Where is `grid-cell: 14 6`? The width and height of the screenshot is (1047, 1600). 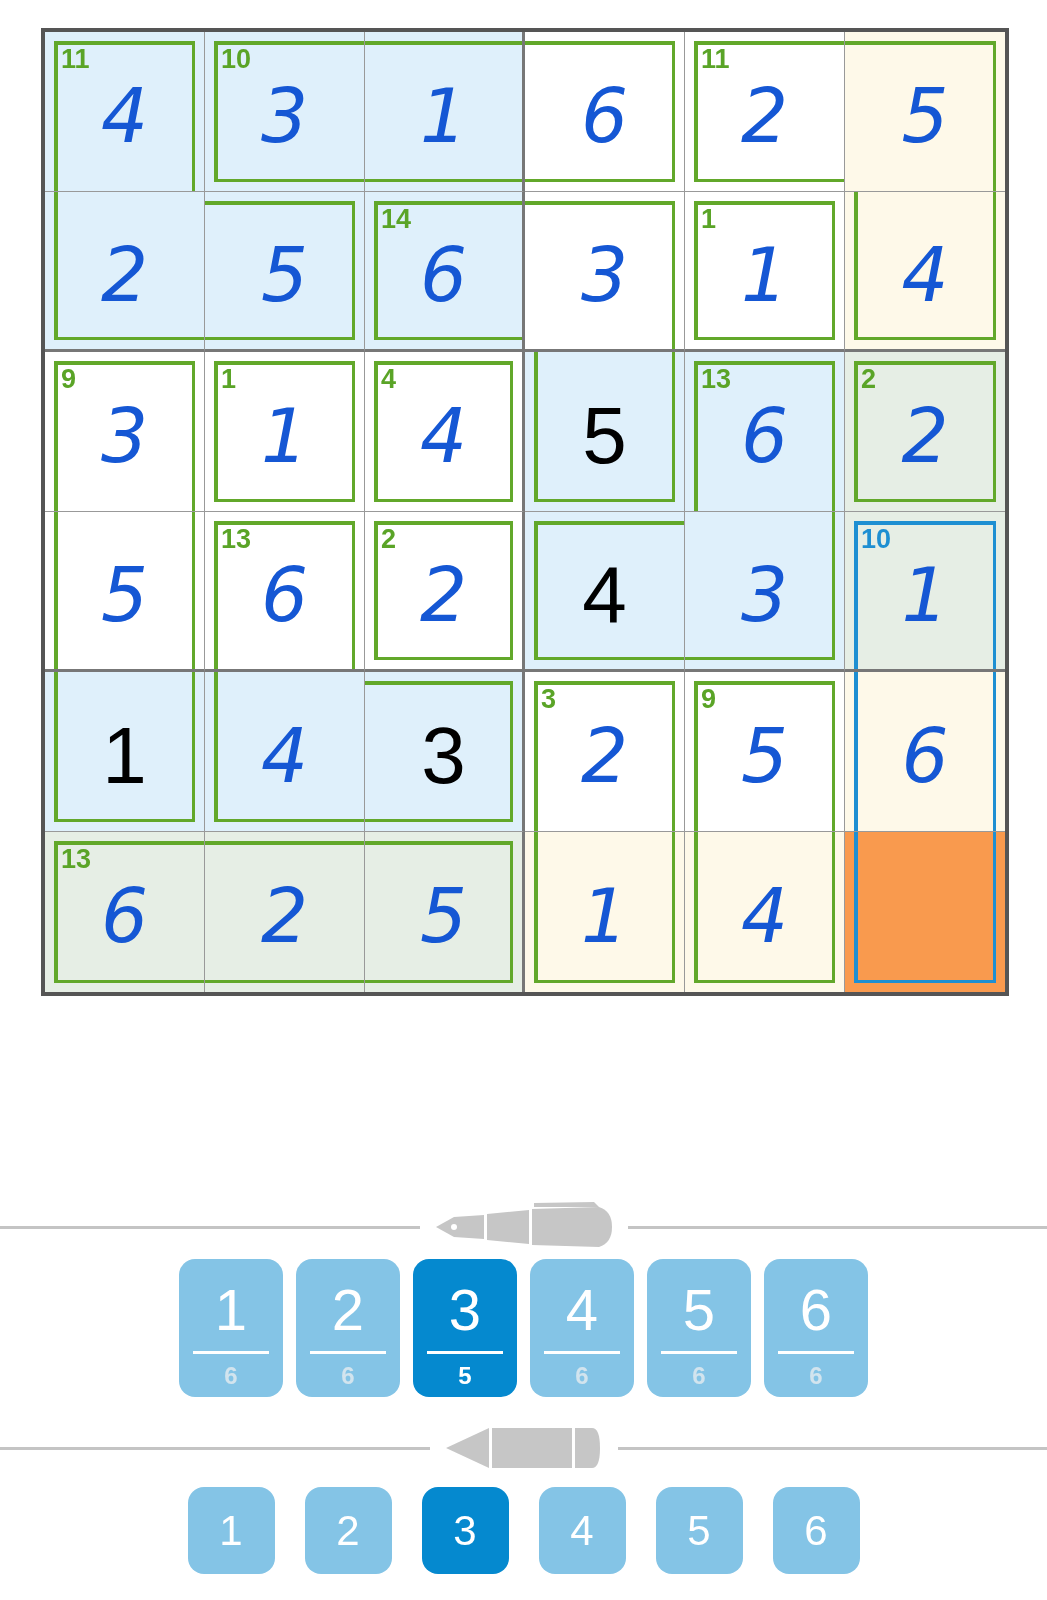
grid-cell: 14 6 is located at coordinates (445, 272).